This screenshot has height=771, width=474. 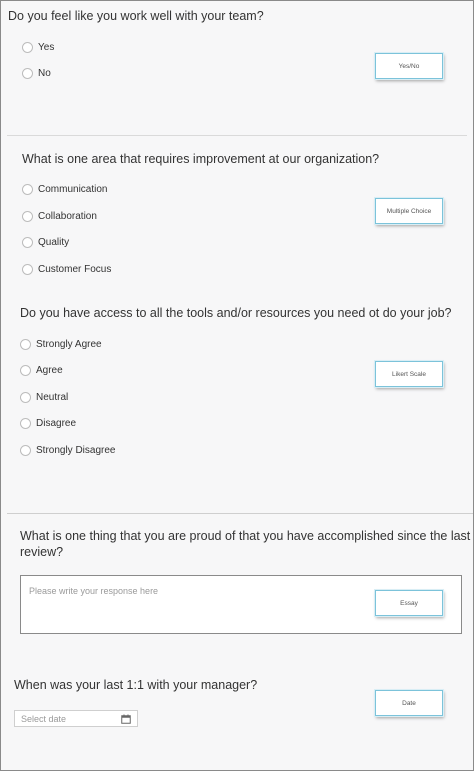 I want to click on option-label: Strongly Disagree, so click(x=76, y=450).